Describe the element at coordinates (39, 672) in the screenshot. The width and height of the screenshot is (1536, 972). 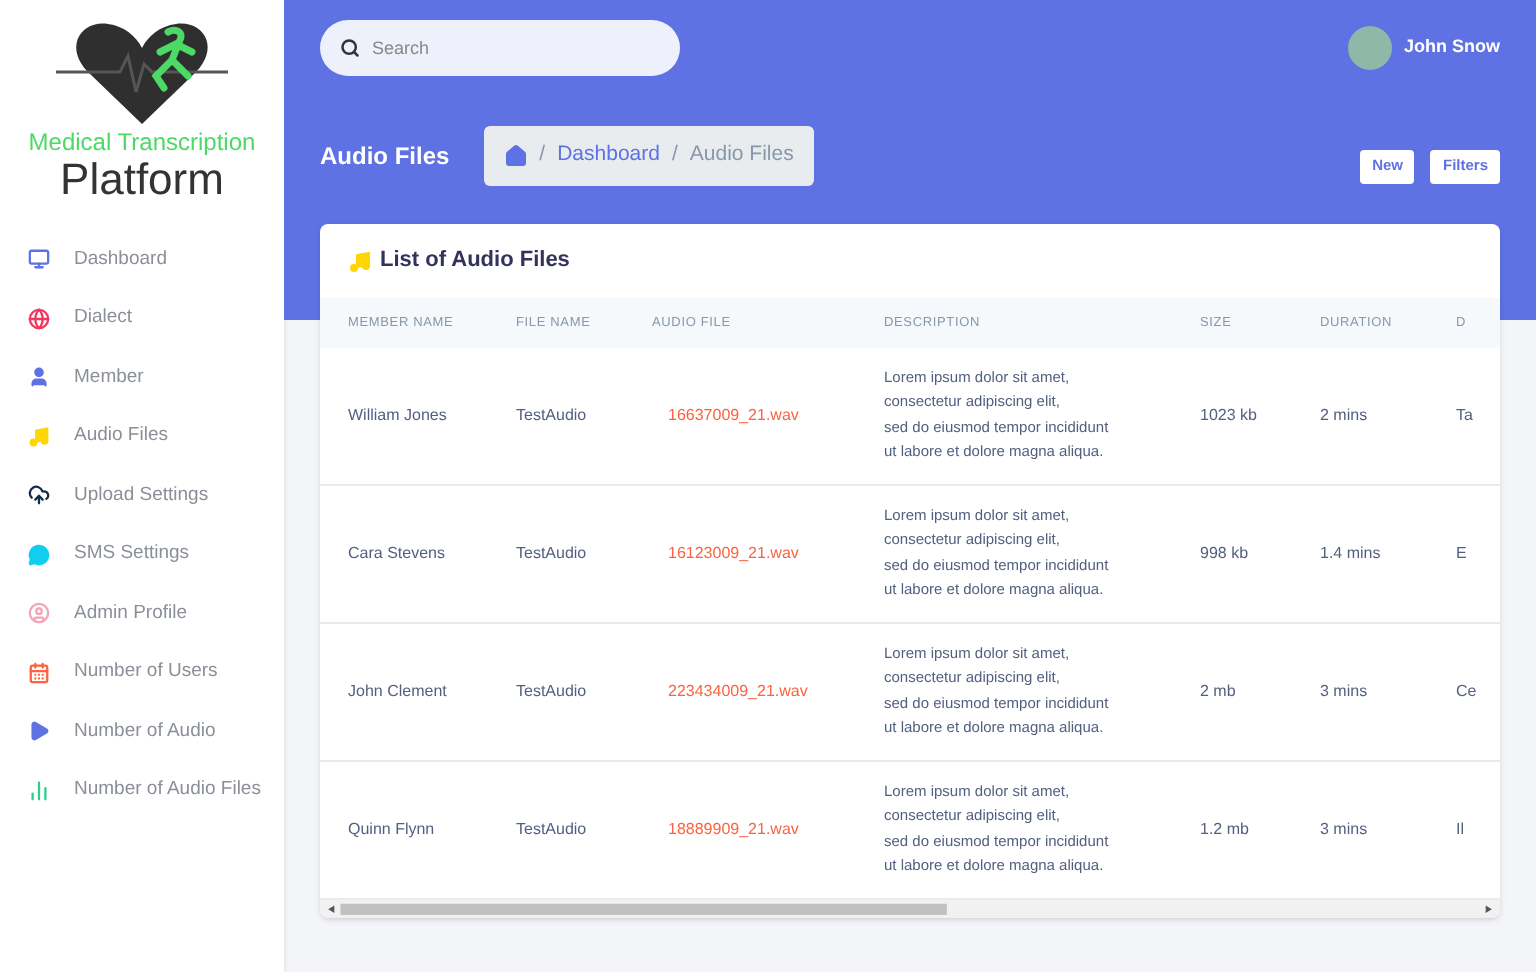
I see `calendar-icon` at that location.